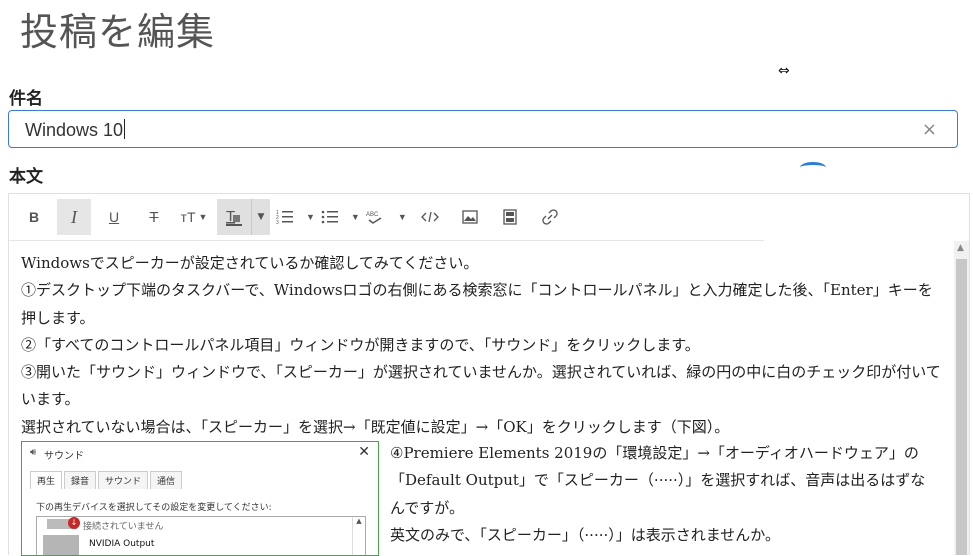 This screenshot has height=556, width=973. I want to click on subject-value: Windows 10, so click(74, 130).